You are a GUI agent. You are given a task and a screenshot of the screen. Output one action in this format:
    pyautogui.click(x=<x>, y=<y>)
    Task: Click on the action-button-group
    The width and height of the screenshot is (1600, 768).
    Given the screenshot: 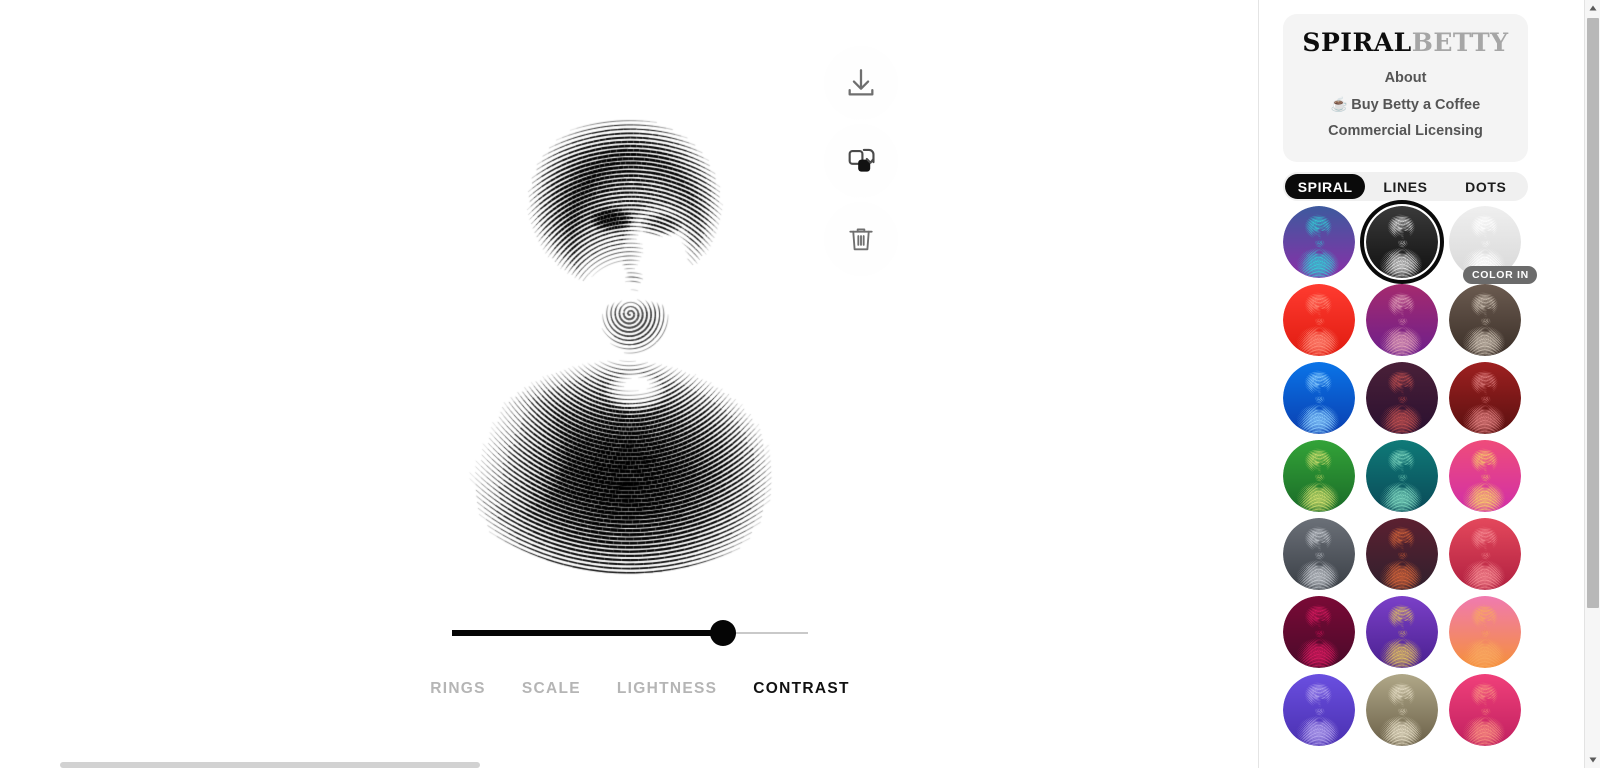 What is the action you would take?
    pyautogui.click(x=861, y=161)
    